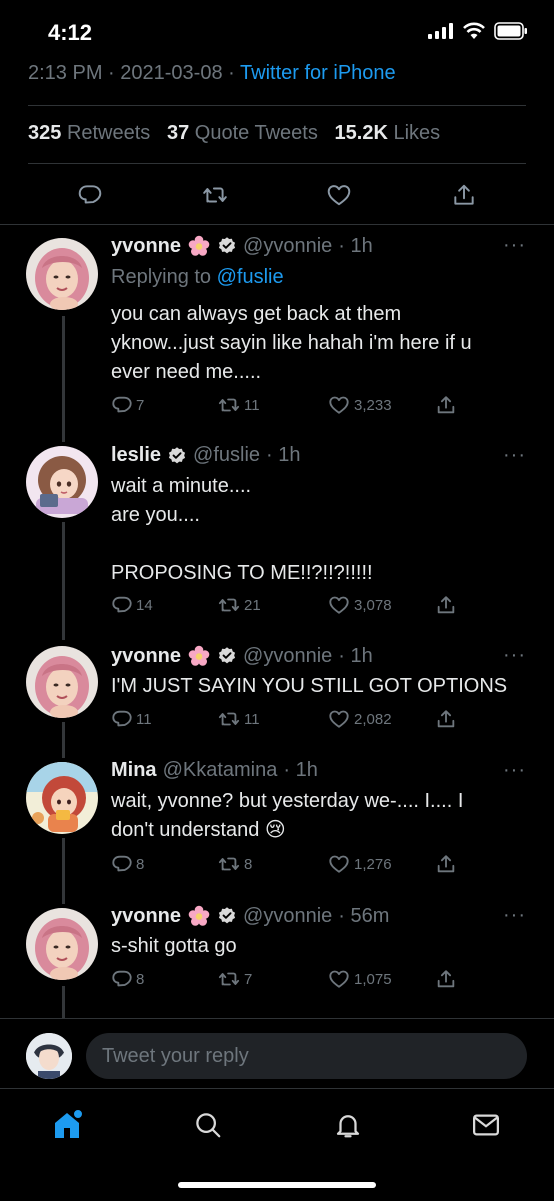 The height and width of the screenshot is (1201, 554). What do you see at coordinates (373, 719) in the screenshot?
I see `like-count: 2,082` at bounding box center [373, 719].